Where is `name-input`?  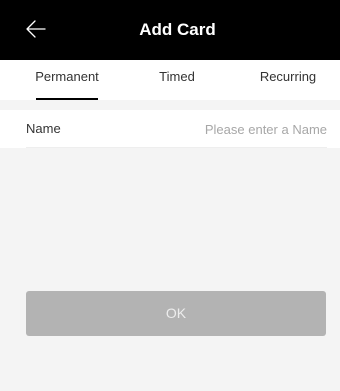 name-input is located at coordinates (227, 129).